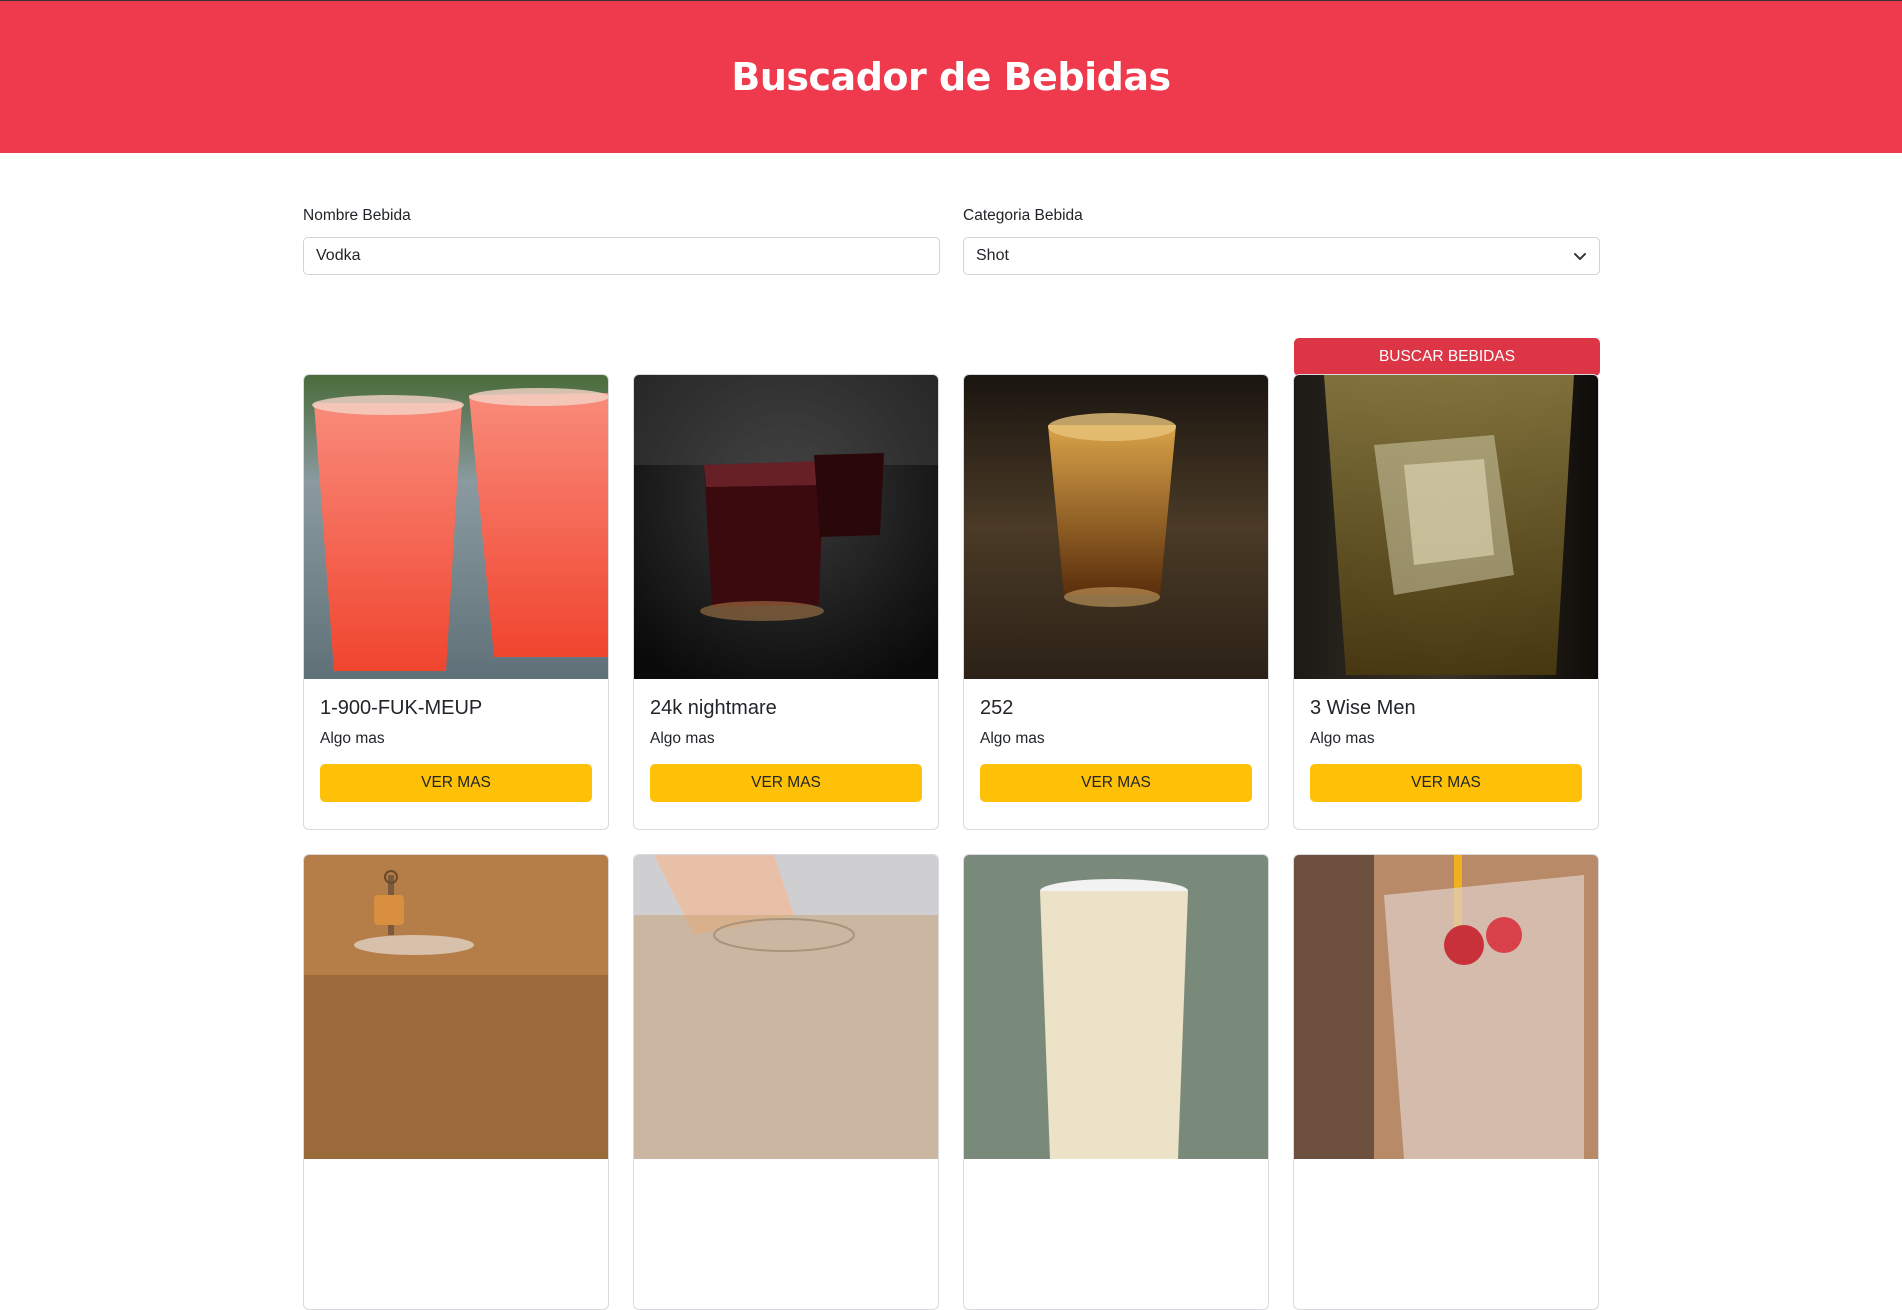 This screenshot has height=1310, width=1902. I want to click on chevron-down-icon, so click(1580, 256).